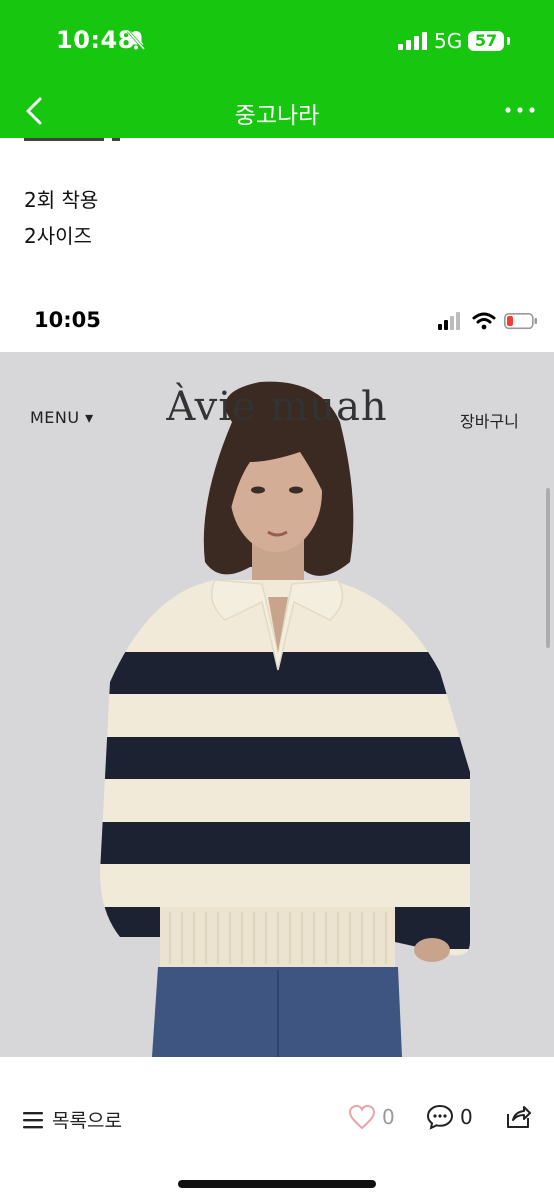 The height and width of the screenshot is (1200, 554). Describe the element at coordinates (449, 321) in the screenshot. I see `embedded-signal-icon` at that location.